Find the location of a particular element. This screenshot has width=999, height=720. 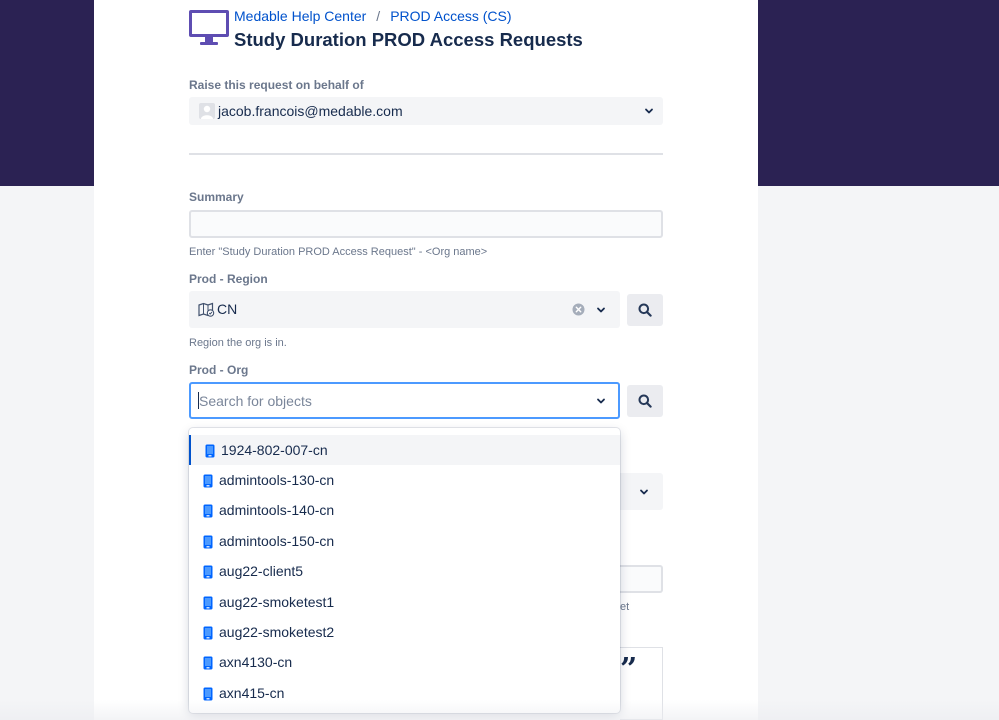

org-option-label: aug22-smoketest2 is located at coordinates (277, 632).